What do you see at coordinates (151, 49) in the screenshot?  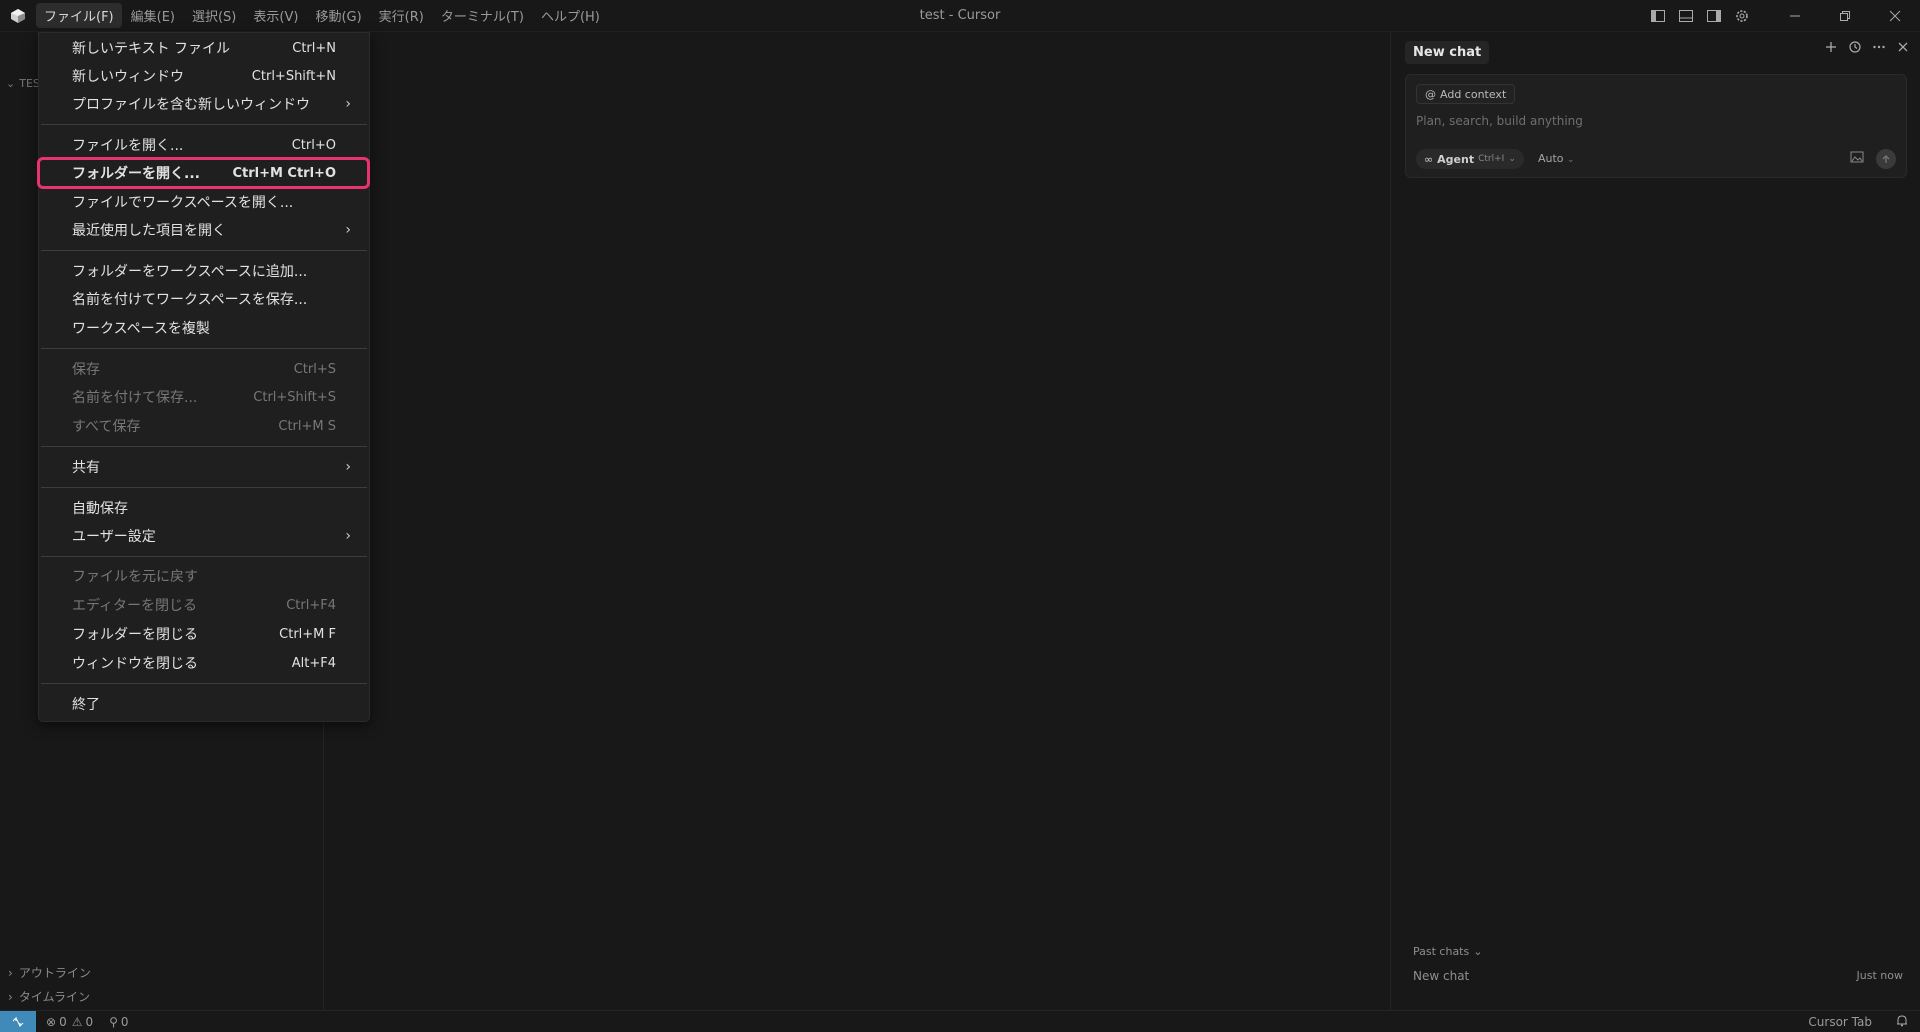 I see `menu-item-label: 新しいテキスト ファイル` at bounding box center [151, 49].